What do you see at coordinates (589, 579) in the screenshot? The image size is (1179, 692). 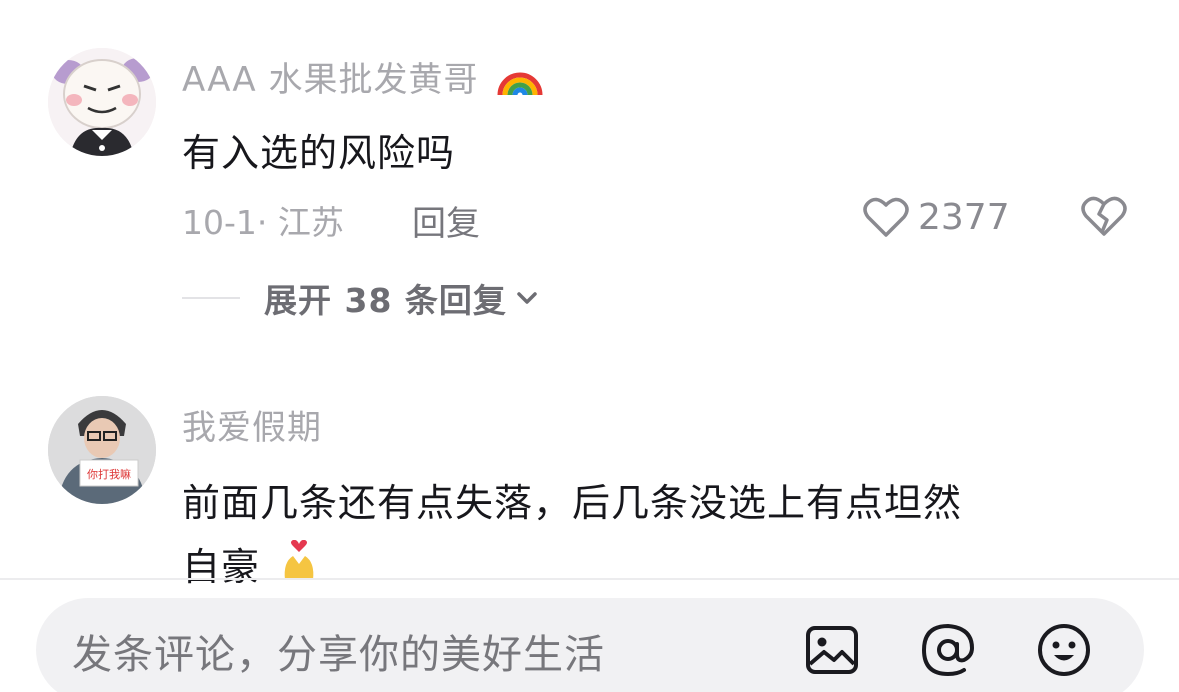 I see `divider` at bounding box center [589, 579].